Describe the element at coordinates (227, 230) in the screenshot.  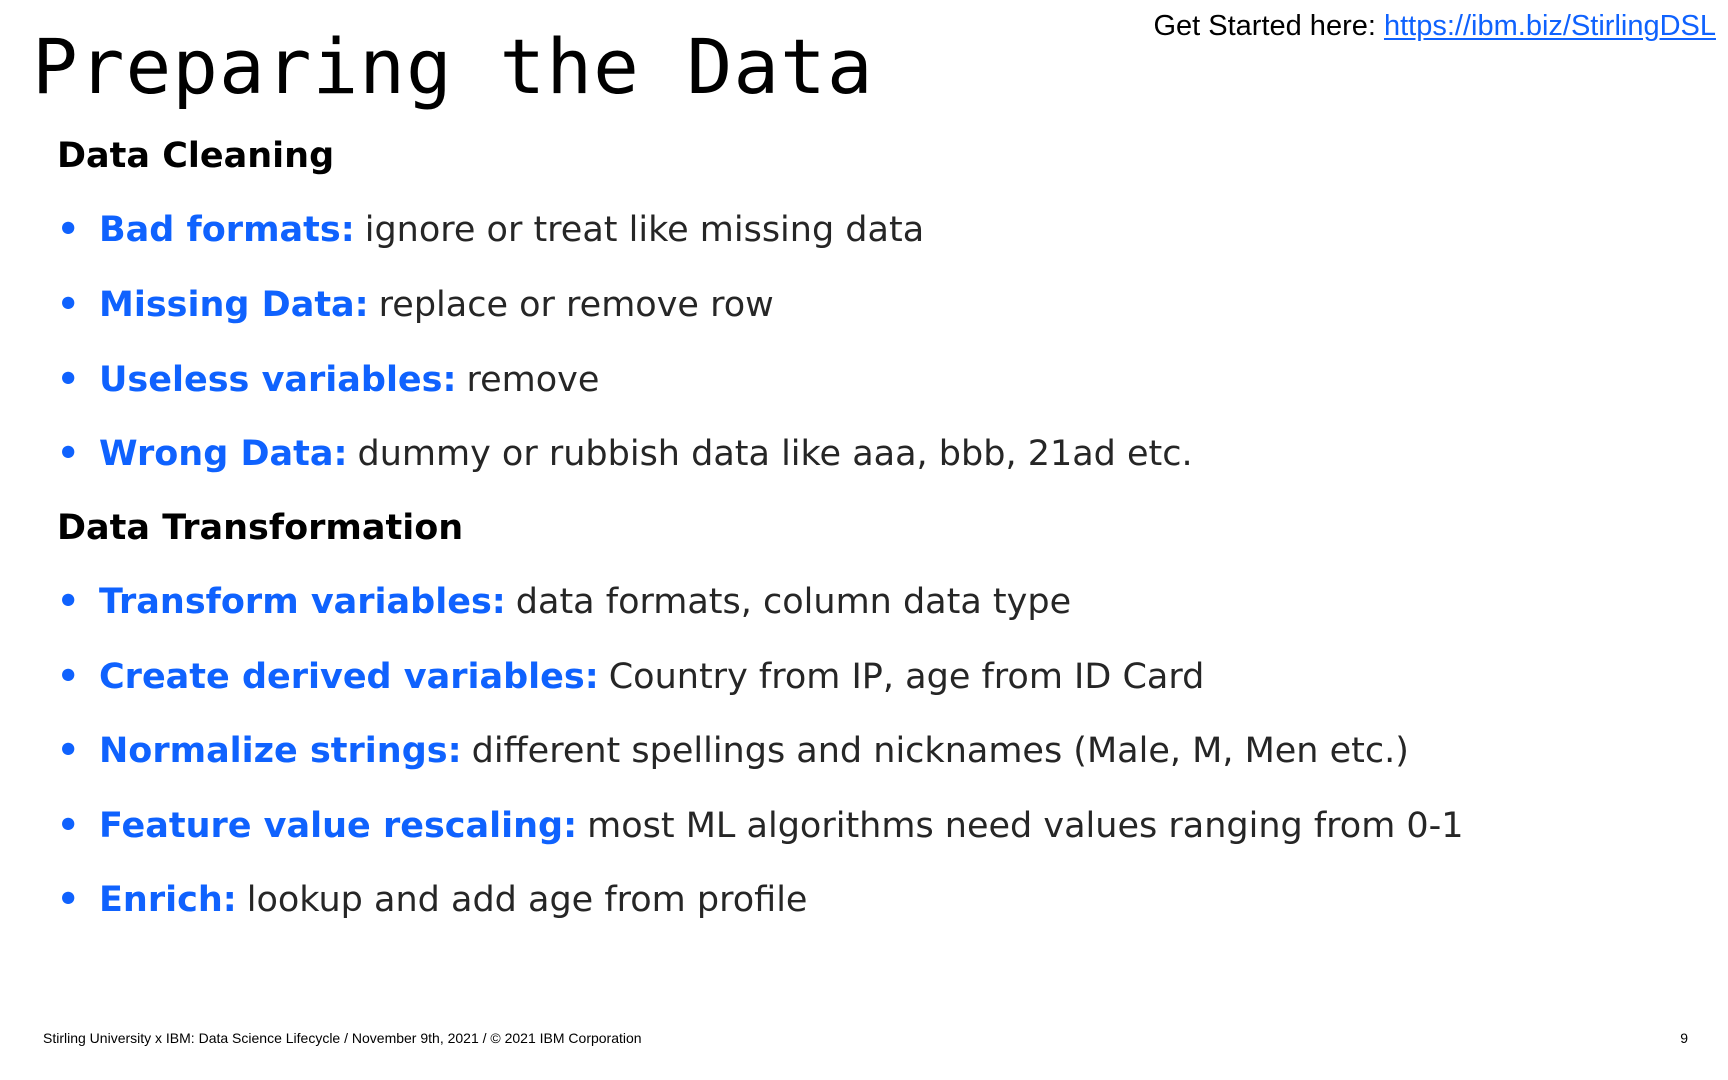
I see `item-term: Bad formats:` at that location.